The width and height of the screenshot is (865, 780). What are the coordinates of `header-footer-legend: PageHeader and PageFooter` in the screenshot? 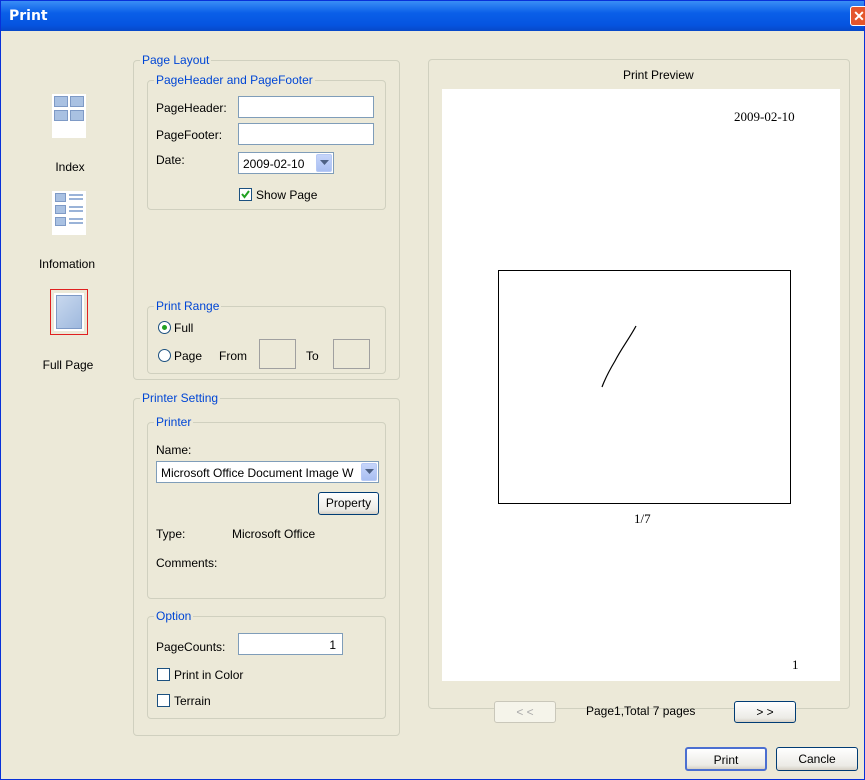 It's located at (234, 80).